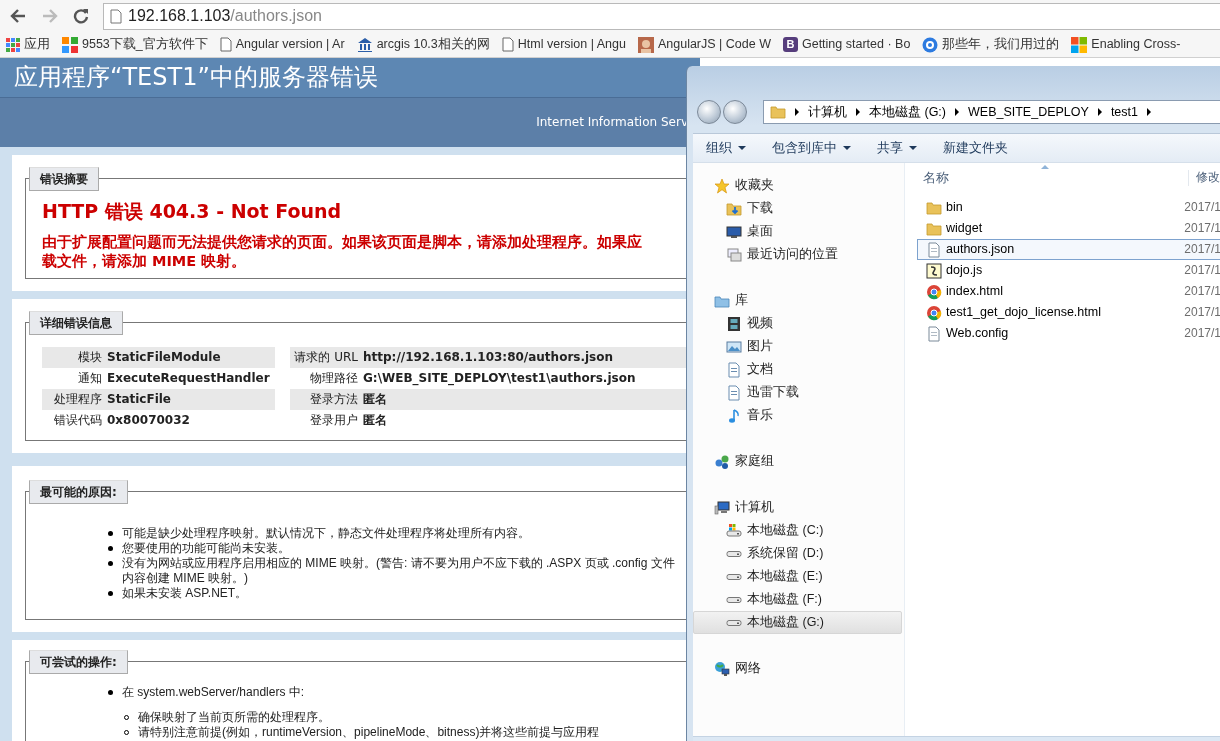  What do you see at coordinates (433, 44) in the screenshot?
I see `bookmark-link: arcgis 10.3相关的网` at bounding box center [433, 44].